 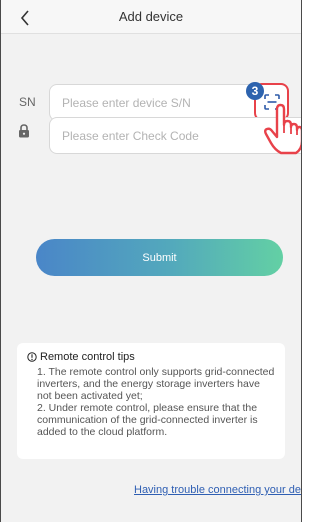 What do you see at coordinates (32, 357) in the screenshot?
I see `info-icon` at bounding box center [32, 357].